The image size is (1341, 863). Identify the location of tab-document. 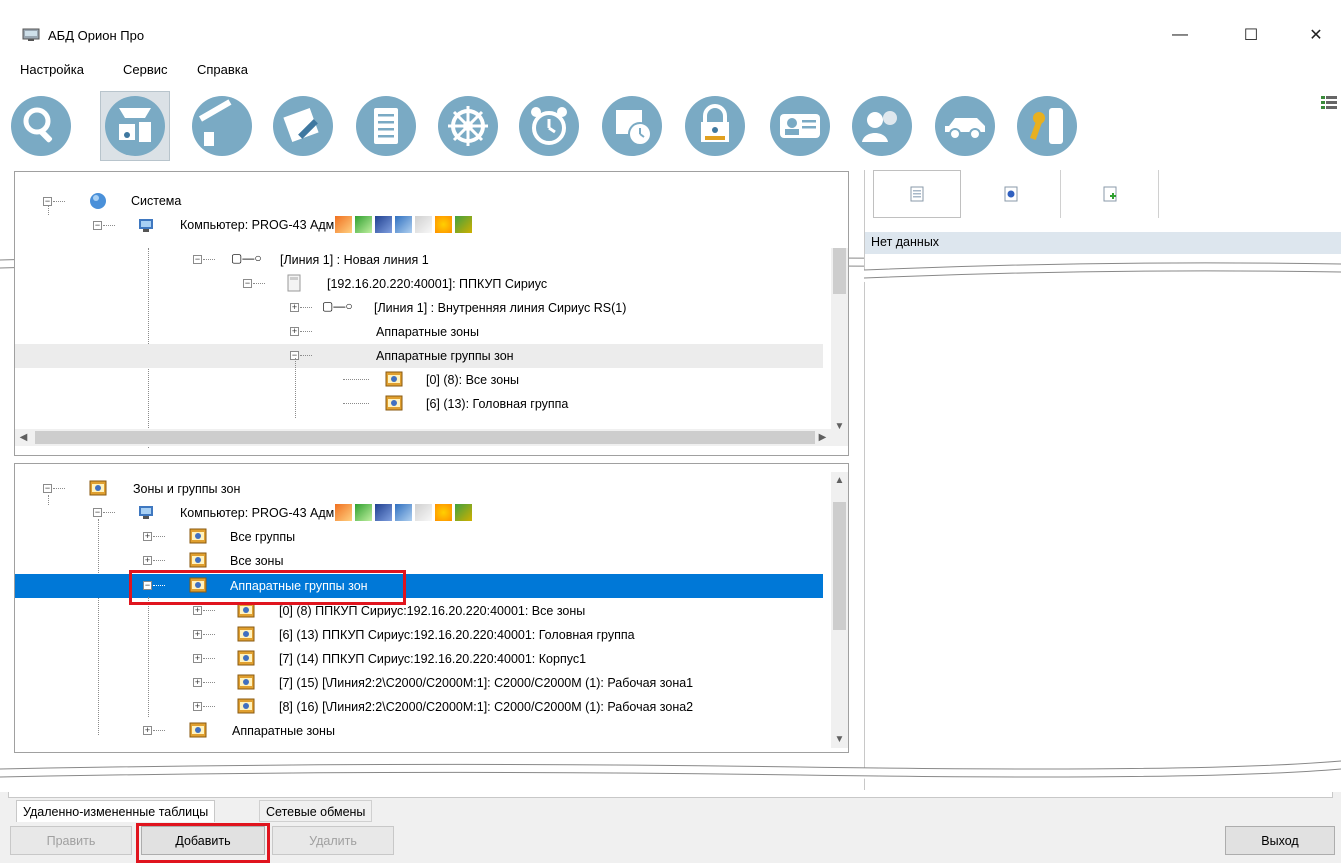
(917, 194).